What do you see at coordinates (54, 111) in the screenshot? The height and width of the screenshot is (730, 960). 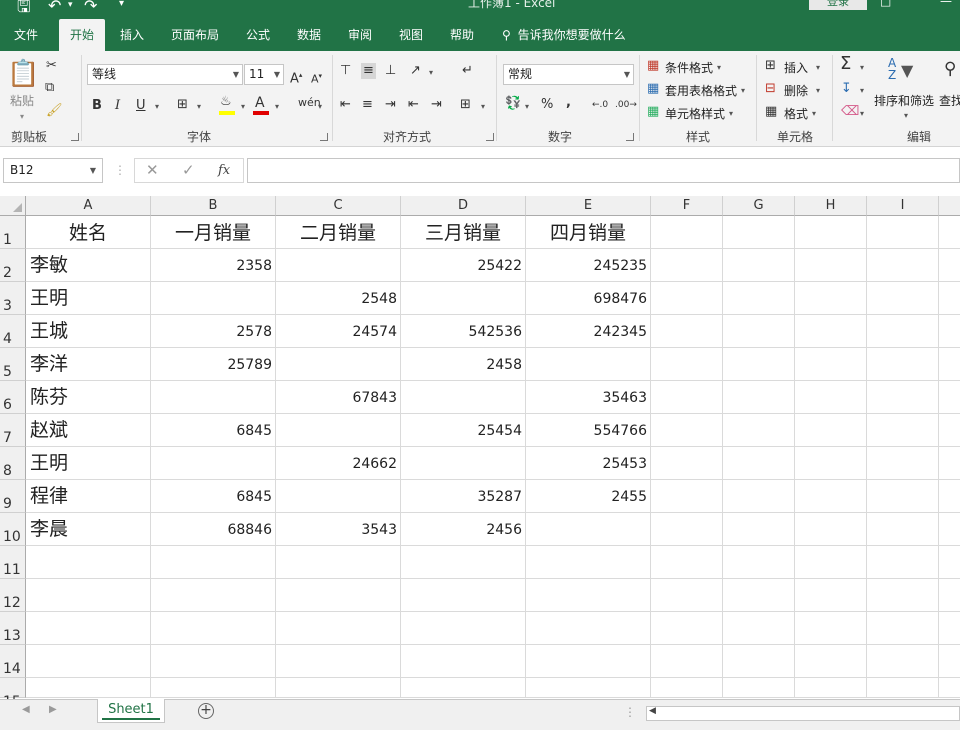 I see `format-painter-icon: 🖌` at bounding box center [54, 111].